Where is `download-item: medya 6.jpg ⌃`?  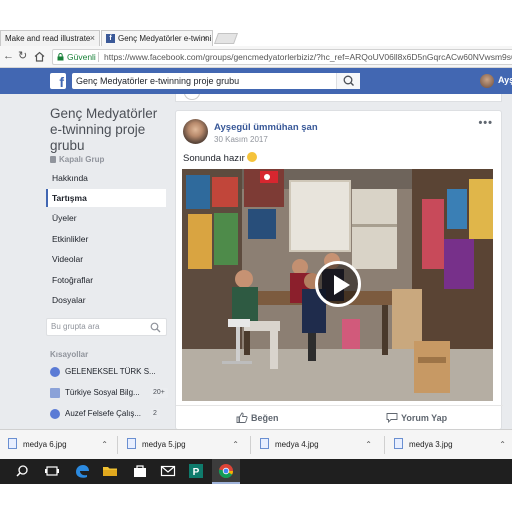
download-item: medya 6.jpg ⌃ is located at coordinates (58, 445).